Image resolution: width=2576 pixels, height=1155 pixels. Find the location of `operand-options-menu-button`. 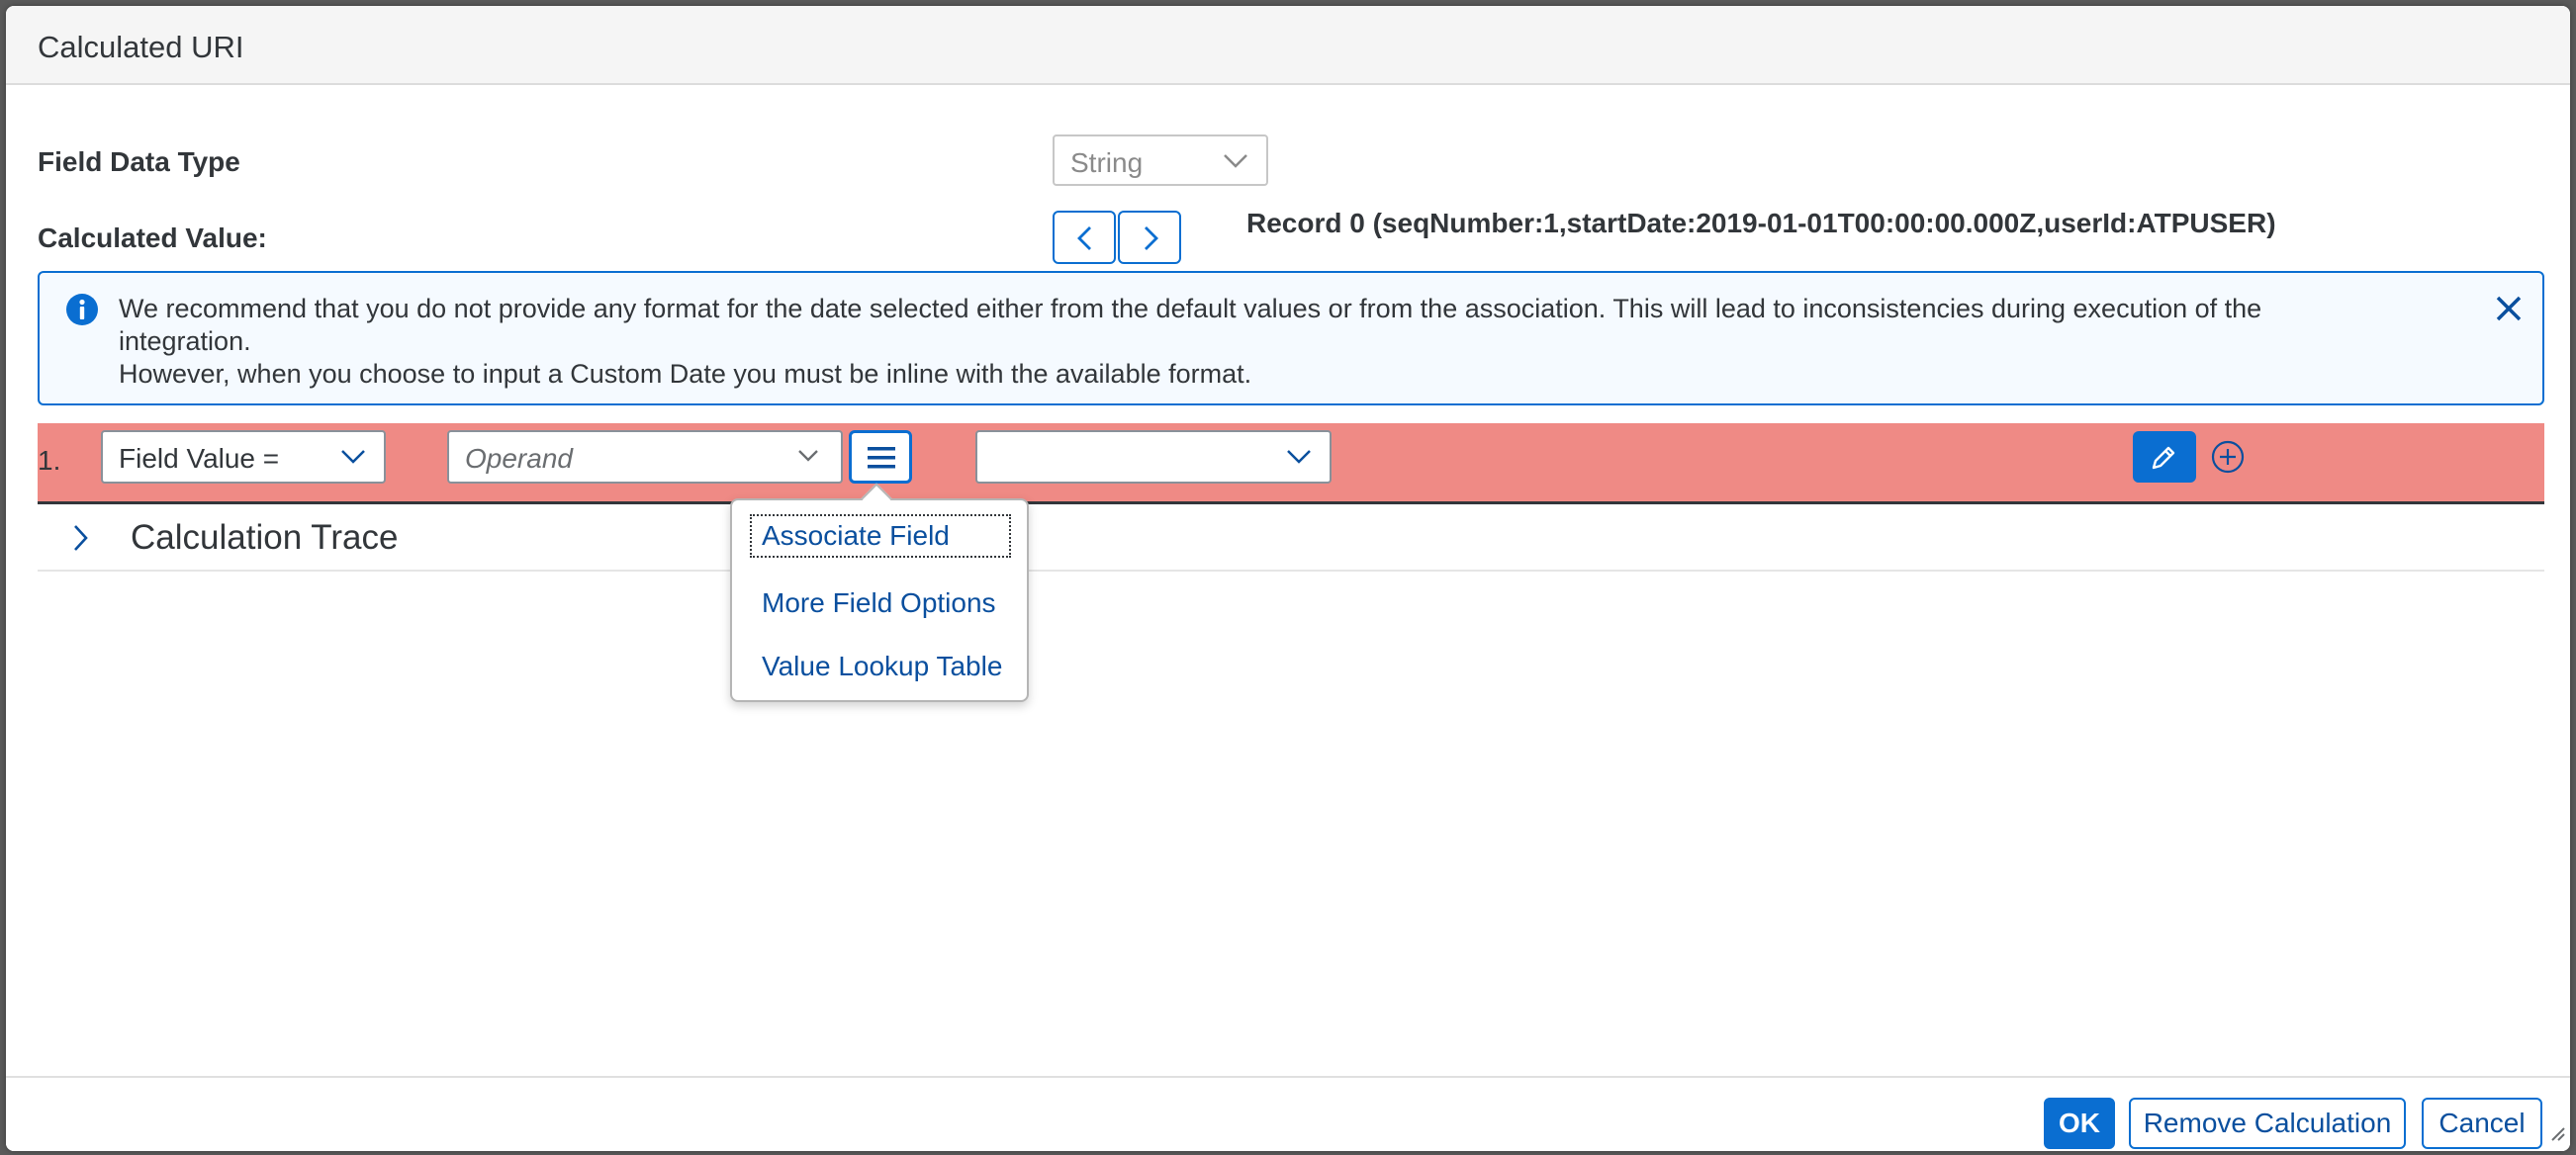

operand-options-menu-button is located at coordinates (881, 457).